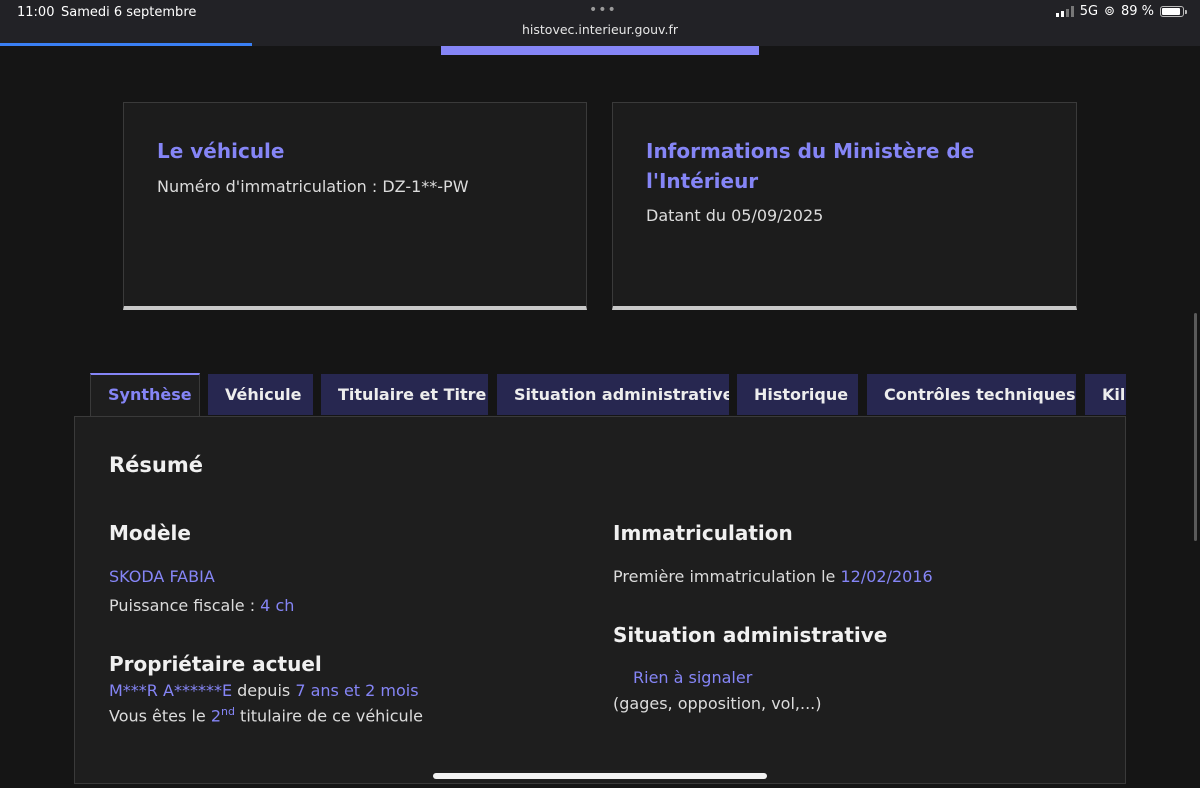  Describe the element at coordinates (357, 690) in the screenshot. I see `owner-duration: 7 ans et 2 mois` at that location.